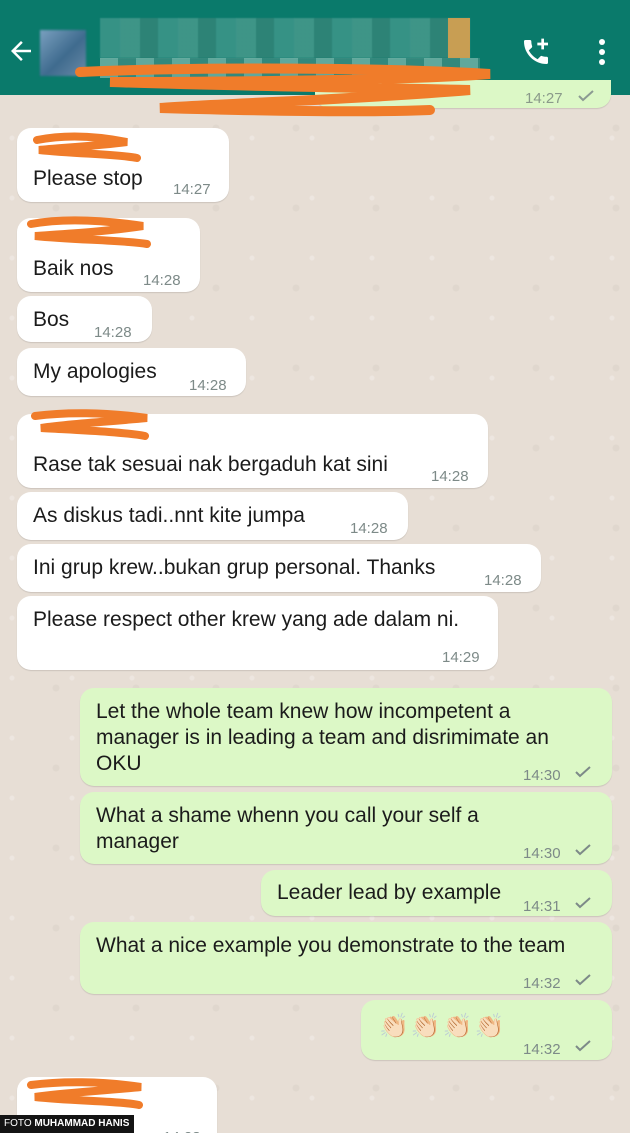  What do you see at coordinates (602, 52) in the screenshot?
I see `more-vert-icon` at bounding box center [602, 52].